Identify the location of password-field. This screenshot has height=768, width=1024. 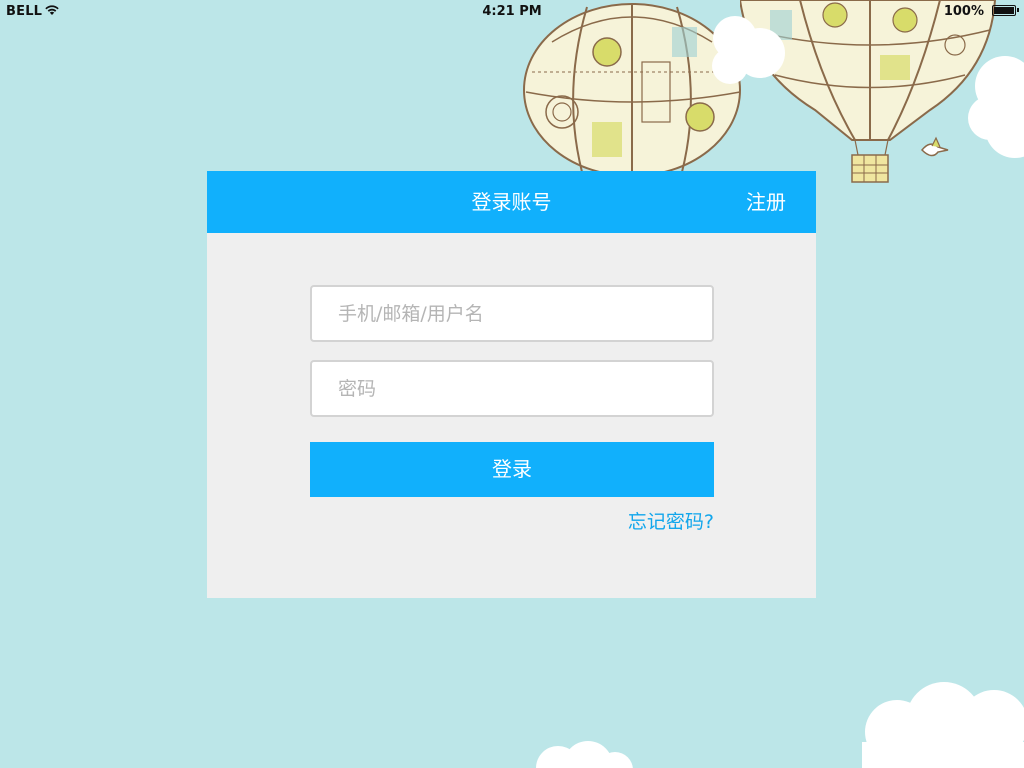
(512, 388).